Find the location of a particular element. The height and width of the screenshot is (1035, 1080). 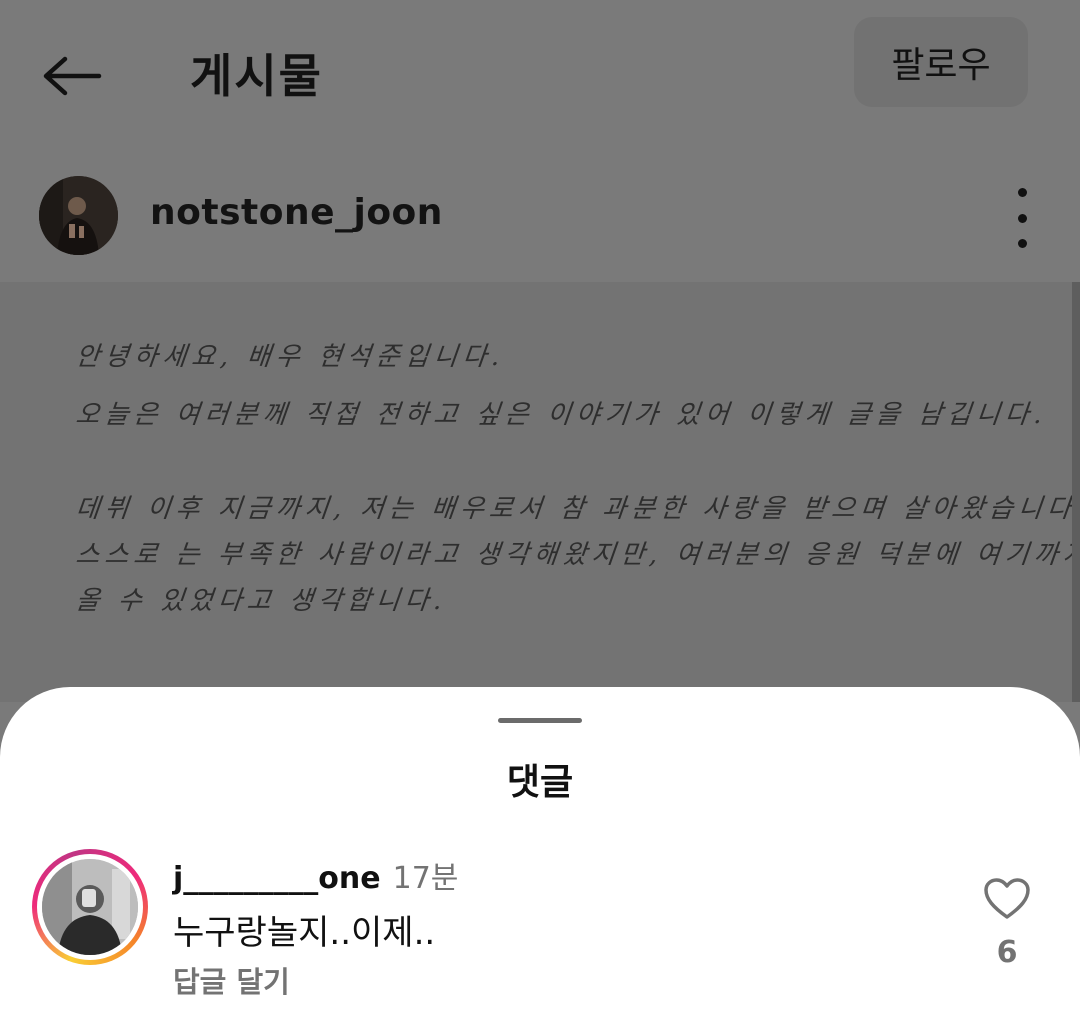

commenter-avatar is located at coordinates (90, 907).